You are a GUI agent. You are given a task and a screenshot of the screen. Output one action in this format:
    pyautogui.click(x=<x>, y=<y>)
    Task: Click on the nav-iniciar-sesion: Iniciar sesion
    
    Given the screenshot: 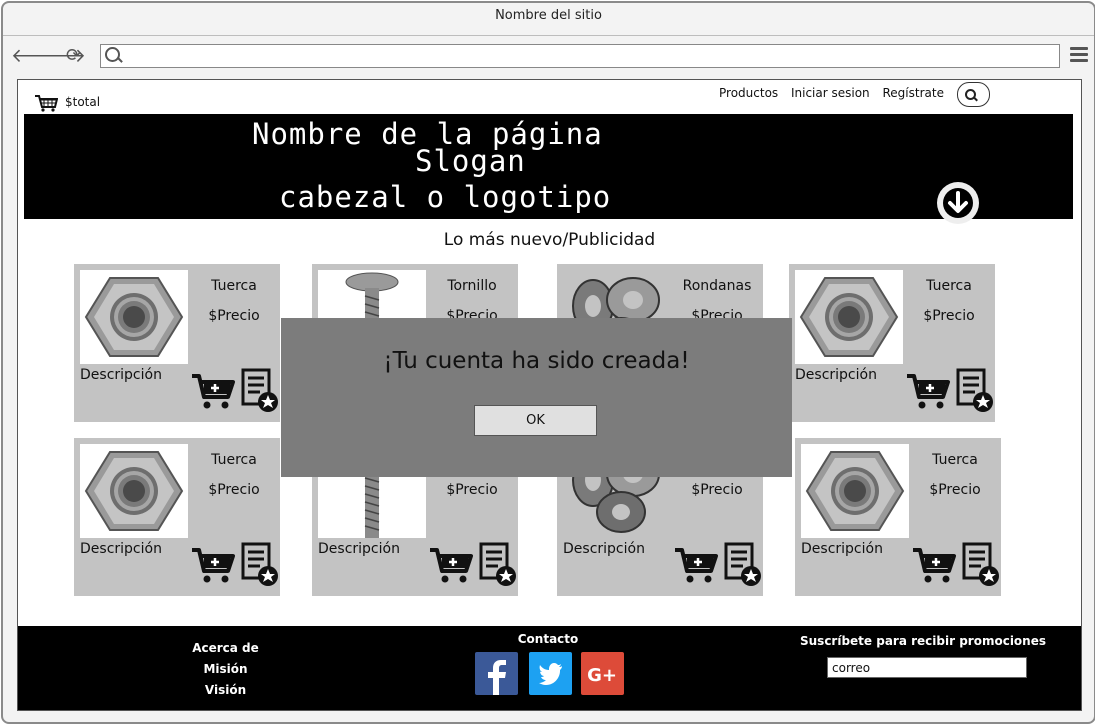 What is the action you would take?
    pyautogui.click(x=830, y=93)
    